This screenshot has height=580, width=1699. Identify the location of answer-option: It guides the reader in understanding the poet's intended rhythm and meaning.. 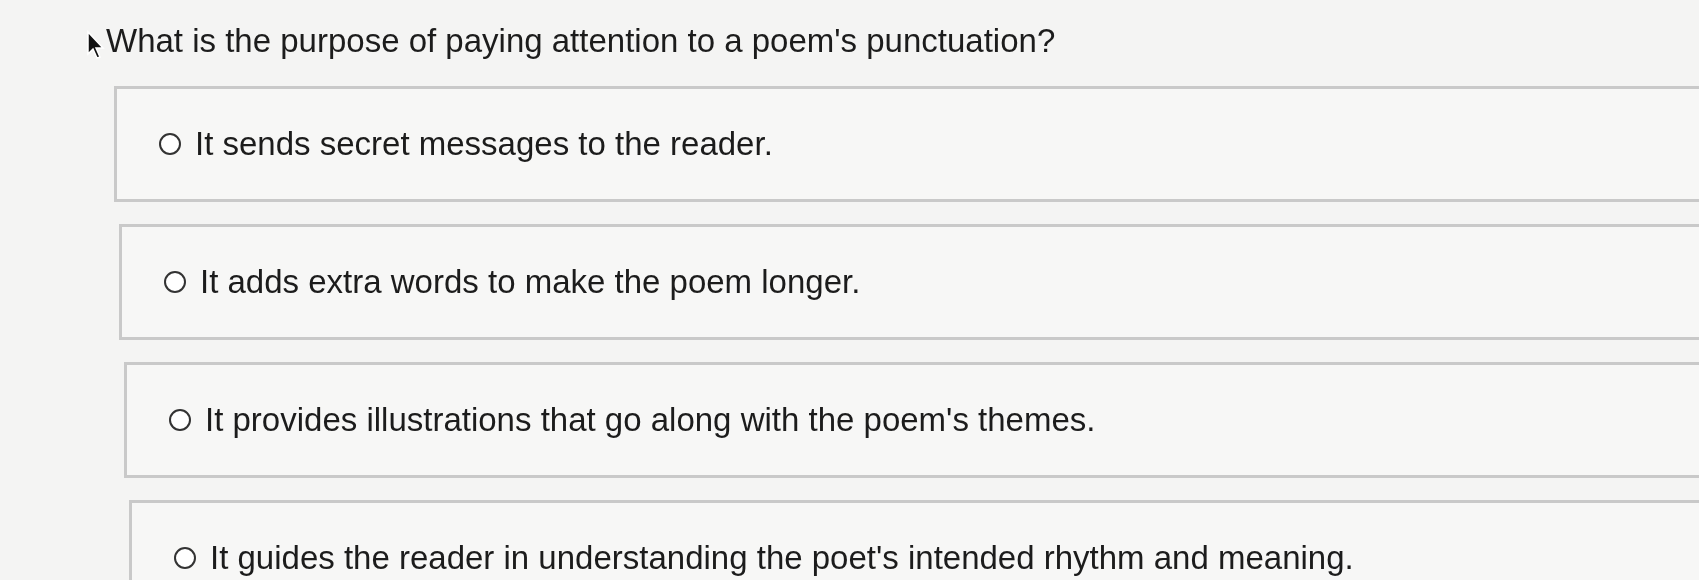
(914, 540).